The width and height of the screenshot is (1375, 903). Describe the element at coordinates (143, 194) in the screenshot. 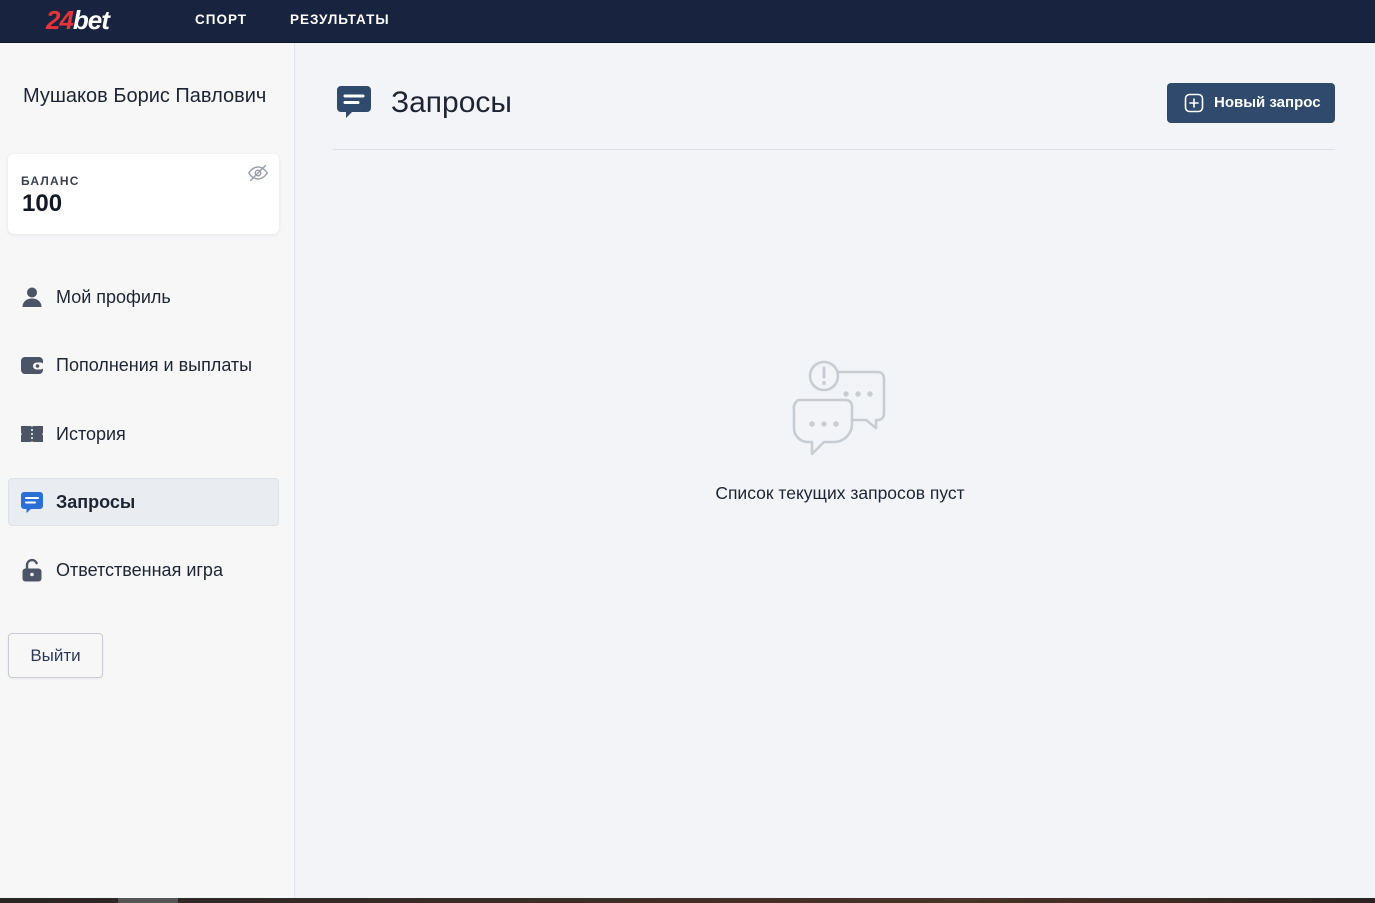

I see `balance-card: БАЛАНС 100` at that location.